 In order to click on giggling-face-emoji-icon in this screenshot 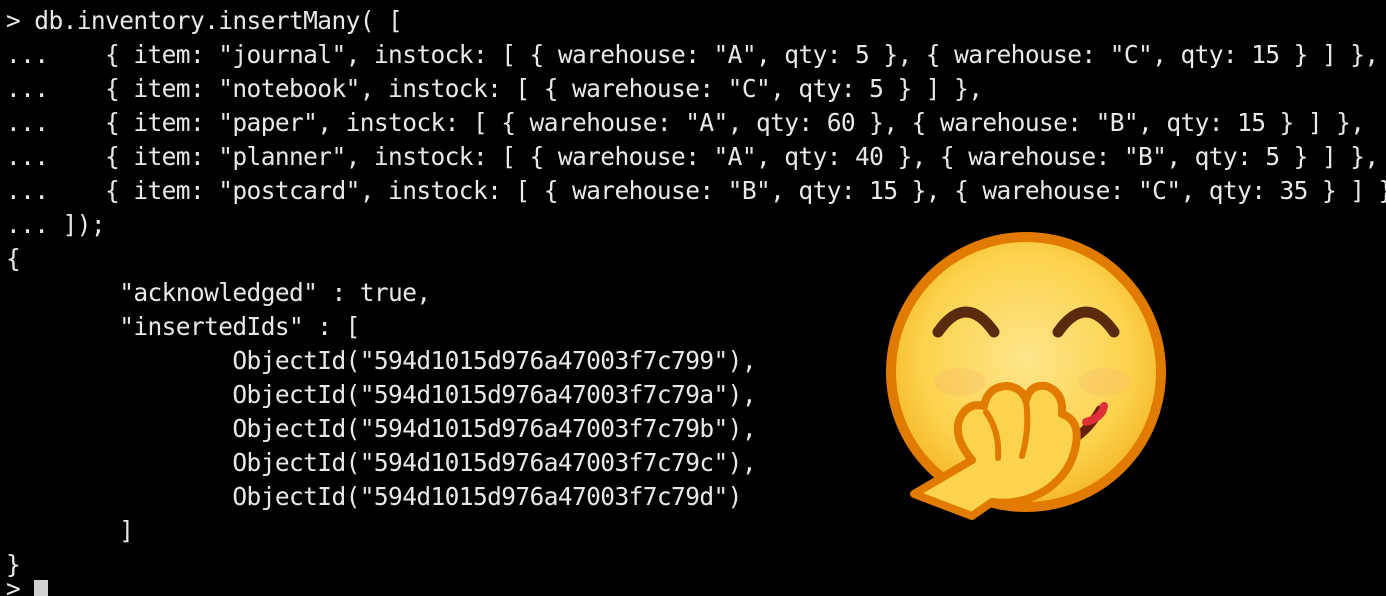, I will do `click(1026, 376)`.